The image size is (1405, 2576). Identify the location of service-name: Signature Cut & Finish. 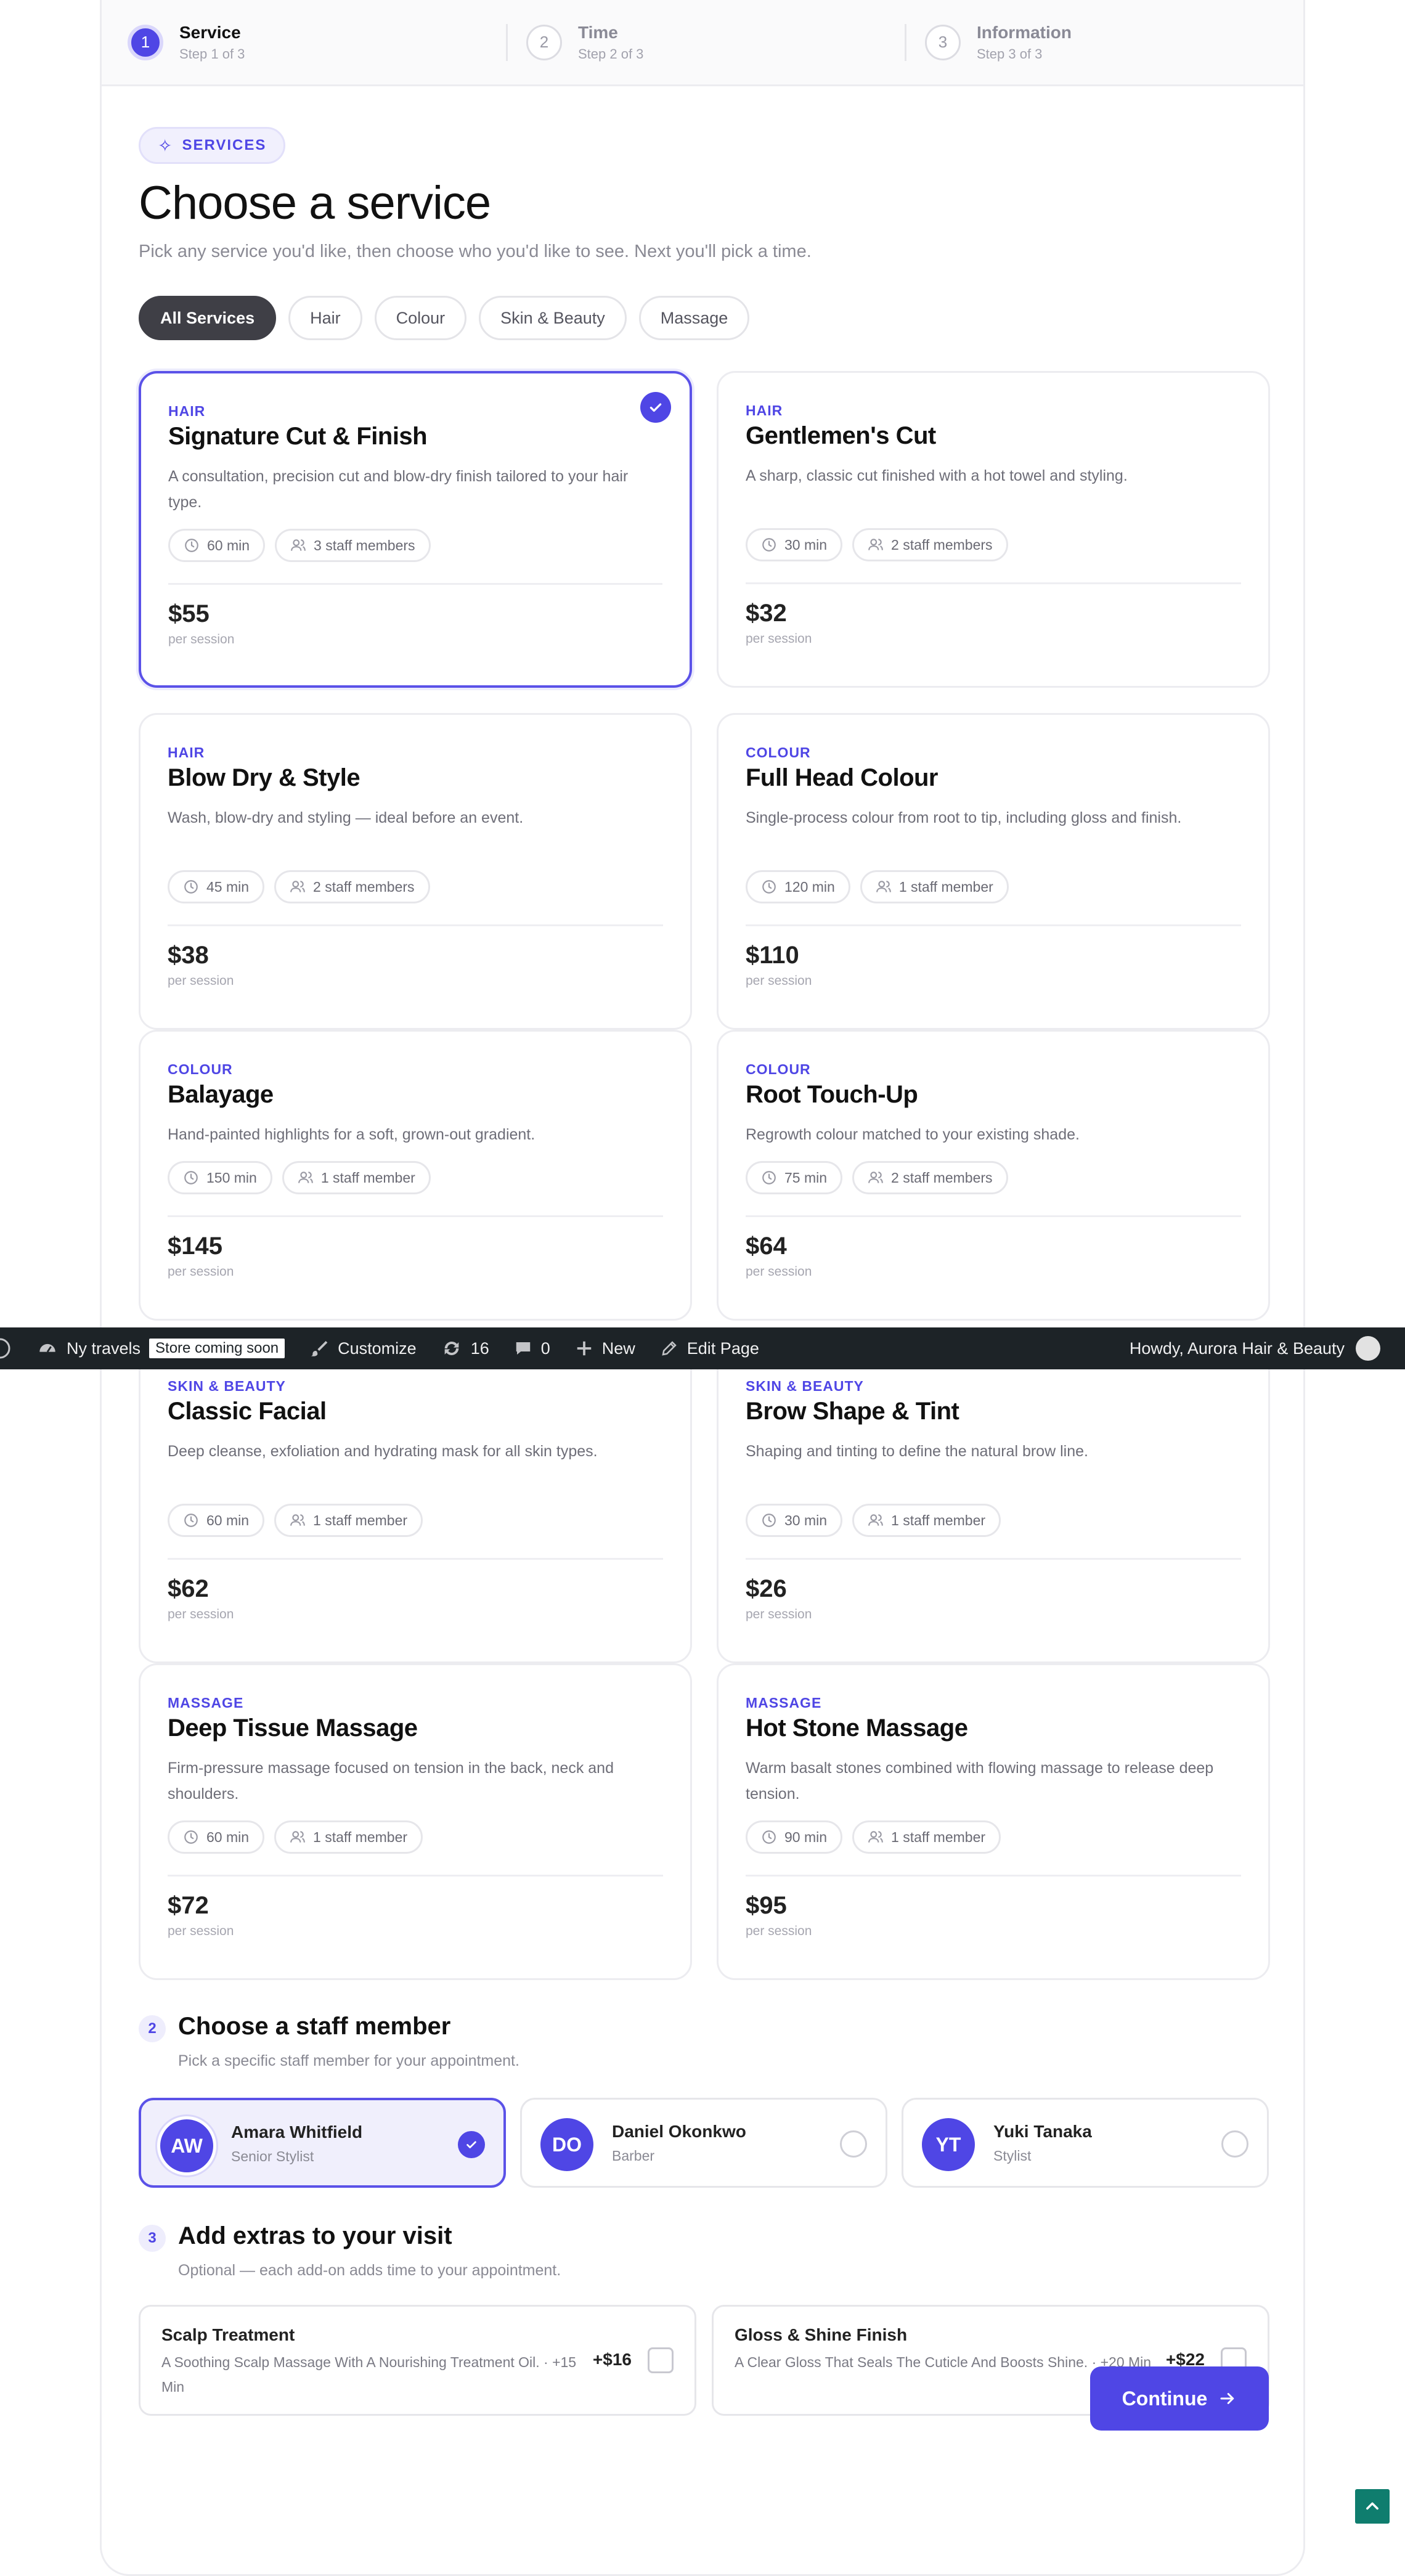
(298, 436).